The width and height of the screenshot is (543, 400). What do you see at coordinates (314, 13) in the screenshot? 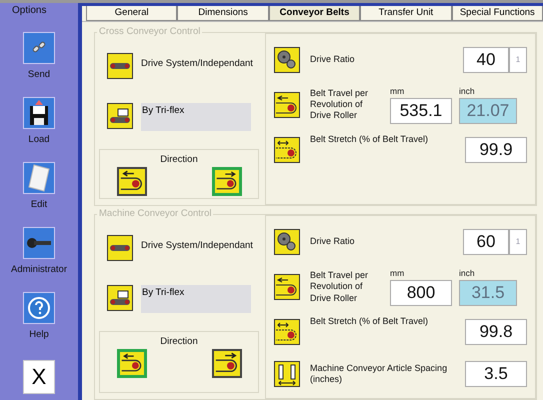
I see `tab: Conveyor Belts` at bounding box center [314, 13].